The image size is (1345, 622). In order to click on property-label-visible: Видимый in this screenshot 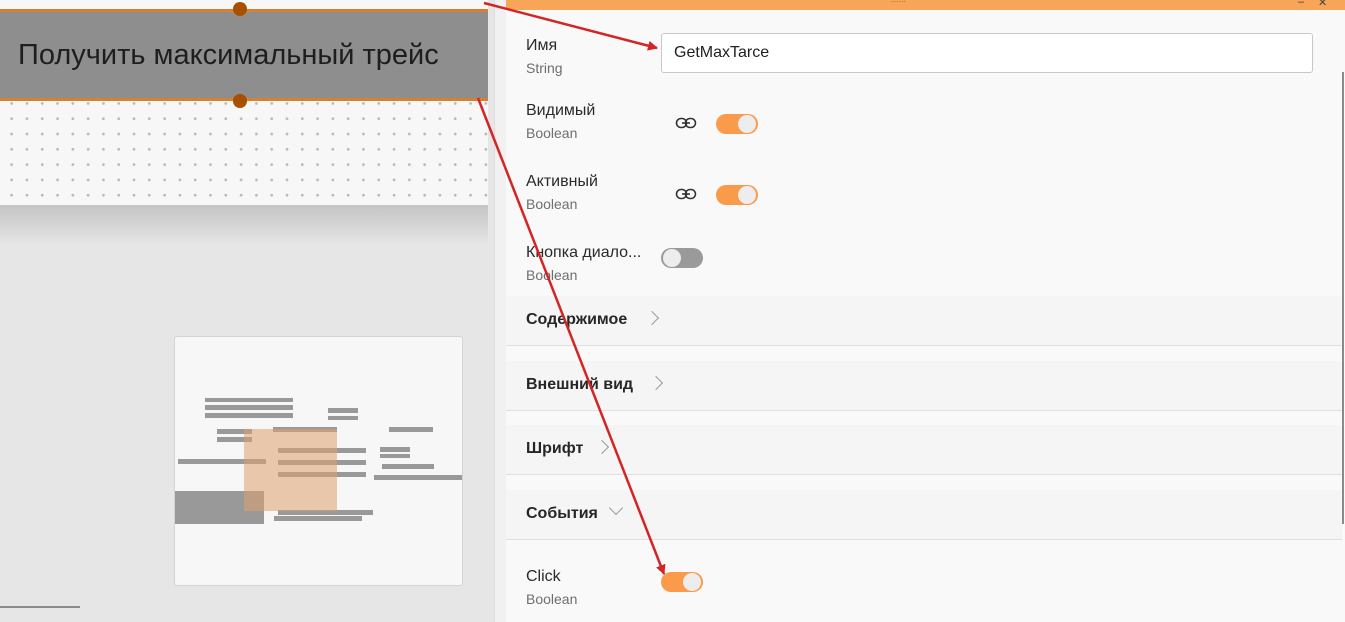, I will do `click(561, 110)`.